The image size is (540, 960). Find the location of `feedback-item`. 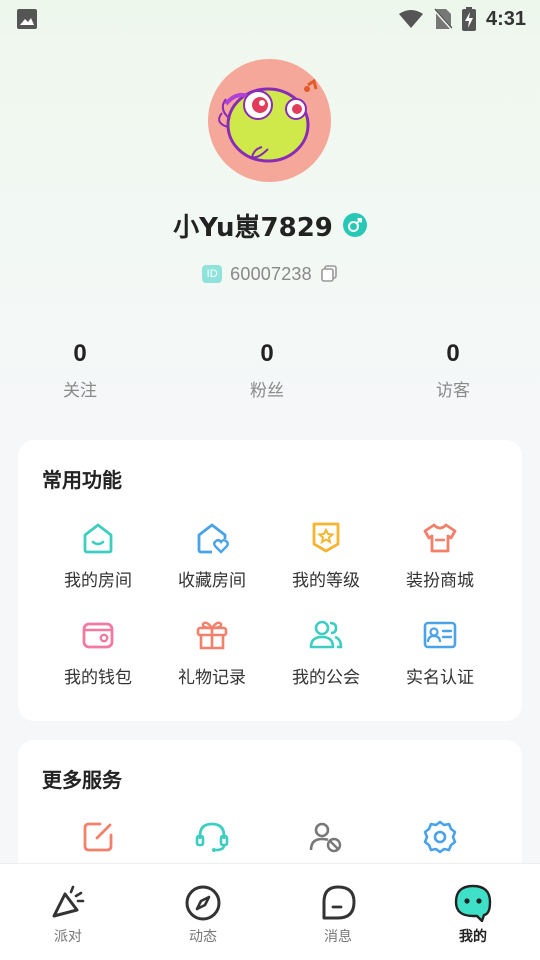

feedback-item is located at coordinates (98, 837).